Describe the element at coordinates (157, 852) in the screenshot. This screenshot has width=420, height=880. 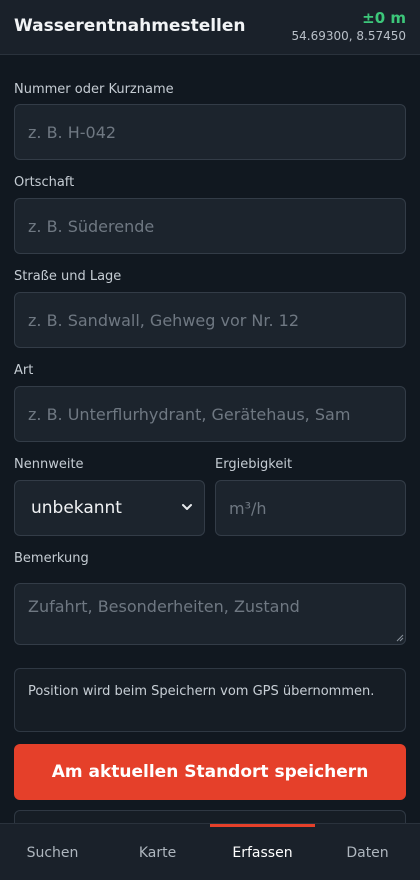
I see `tab-karte: Karte` at that location.